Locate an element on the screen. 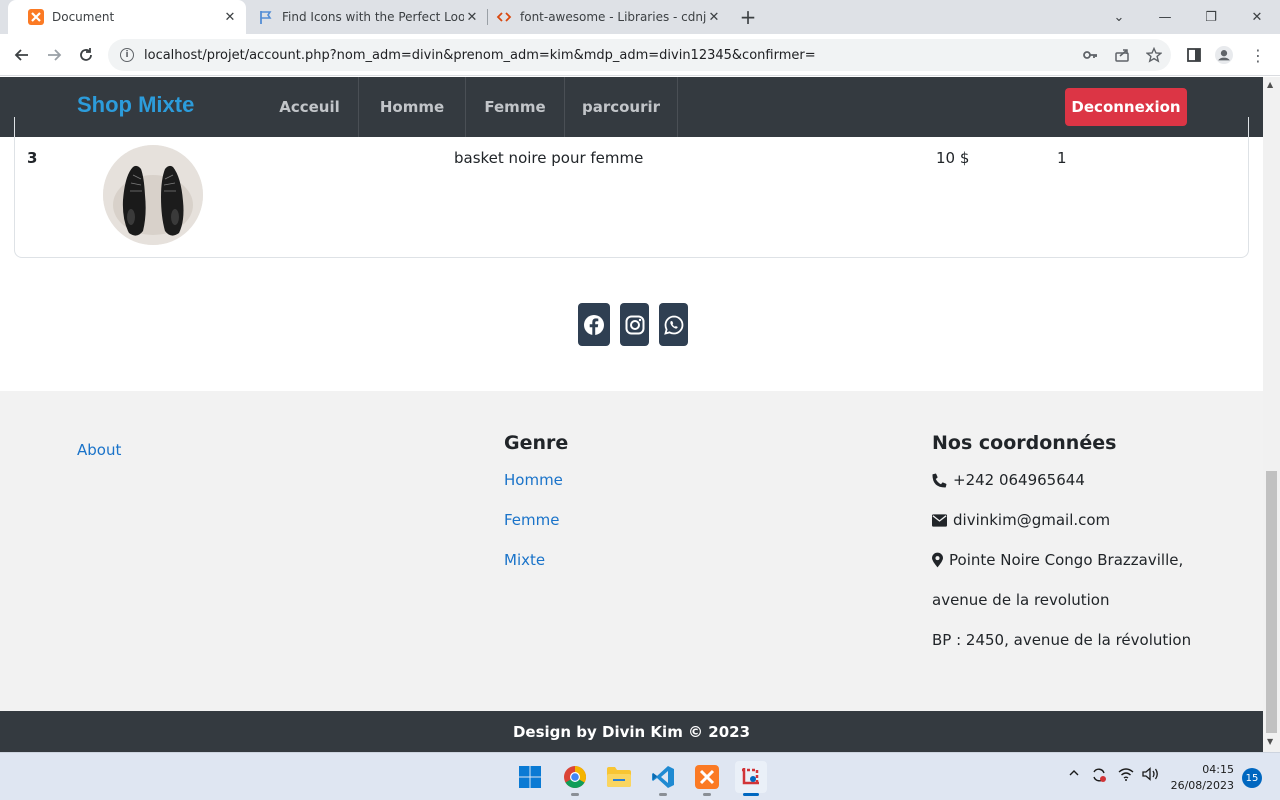  wifi-icon is located at coordinates (1126, 776).